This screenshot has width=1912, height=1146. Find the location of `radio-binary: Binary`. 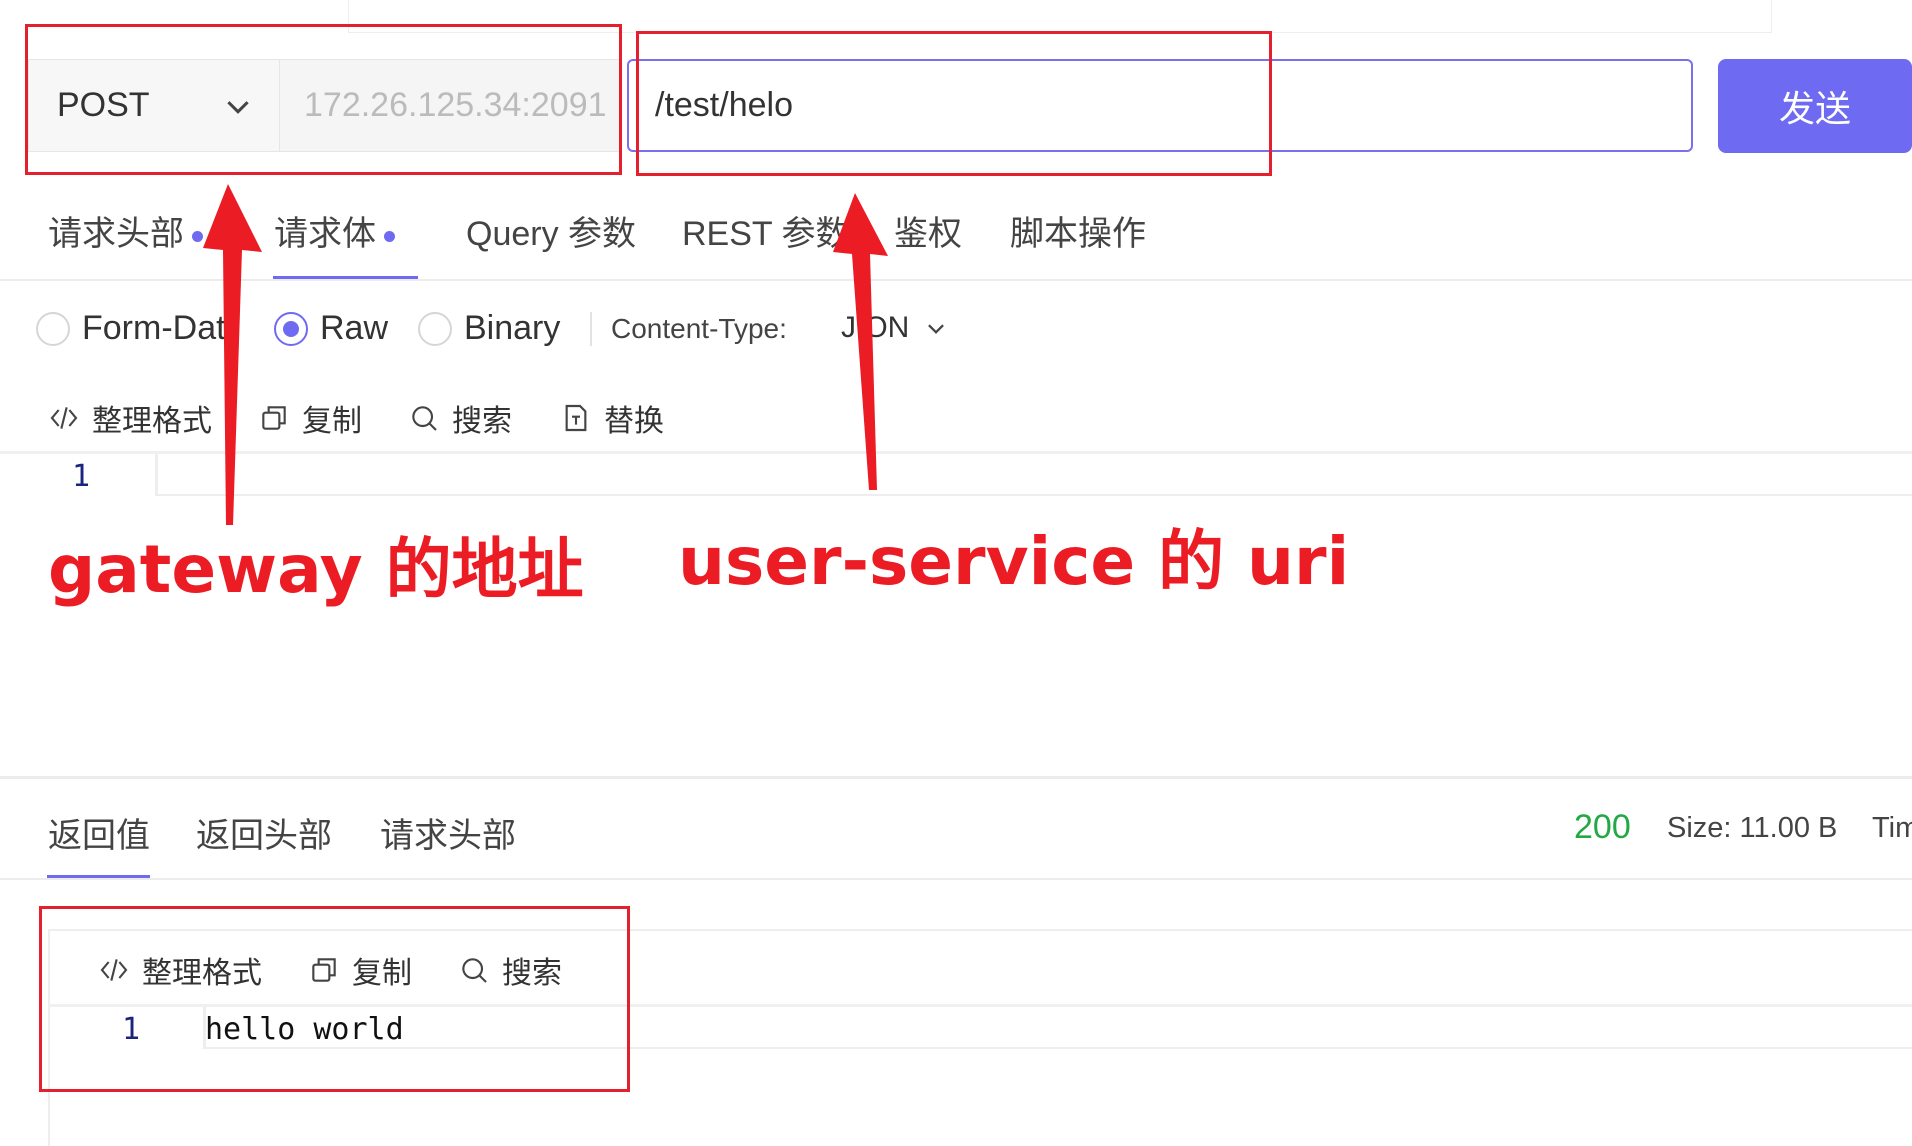

radio-binary: Binary is located at coordinates (489, 328).